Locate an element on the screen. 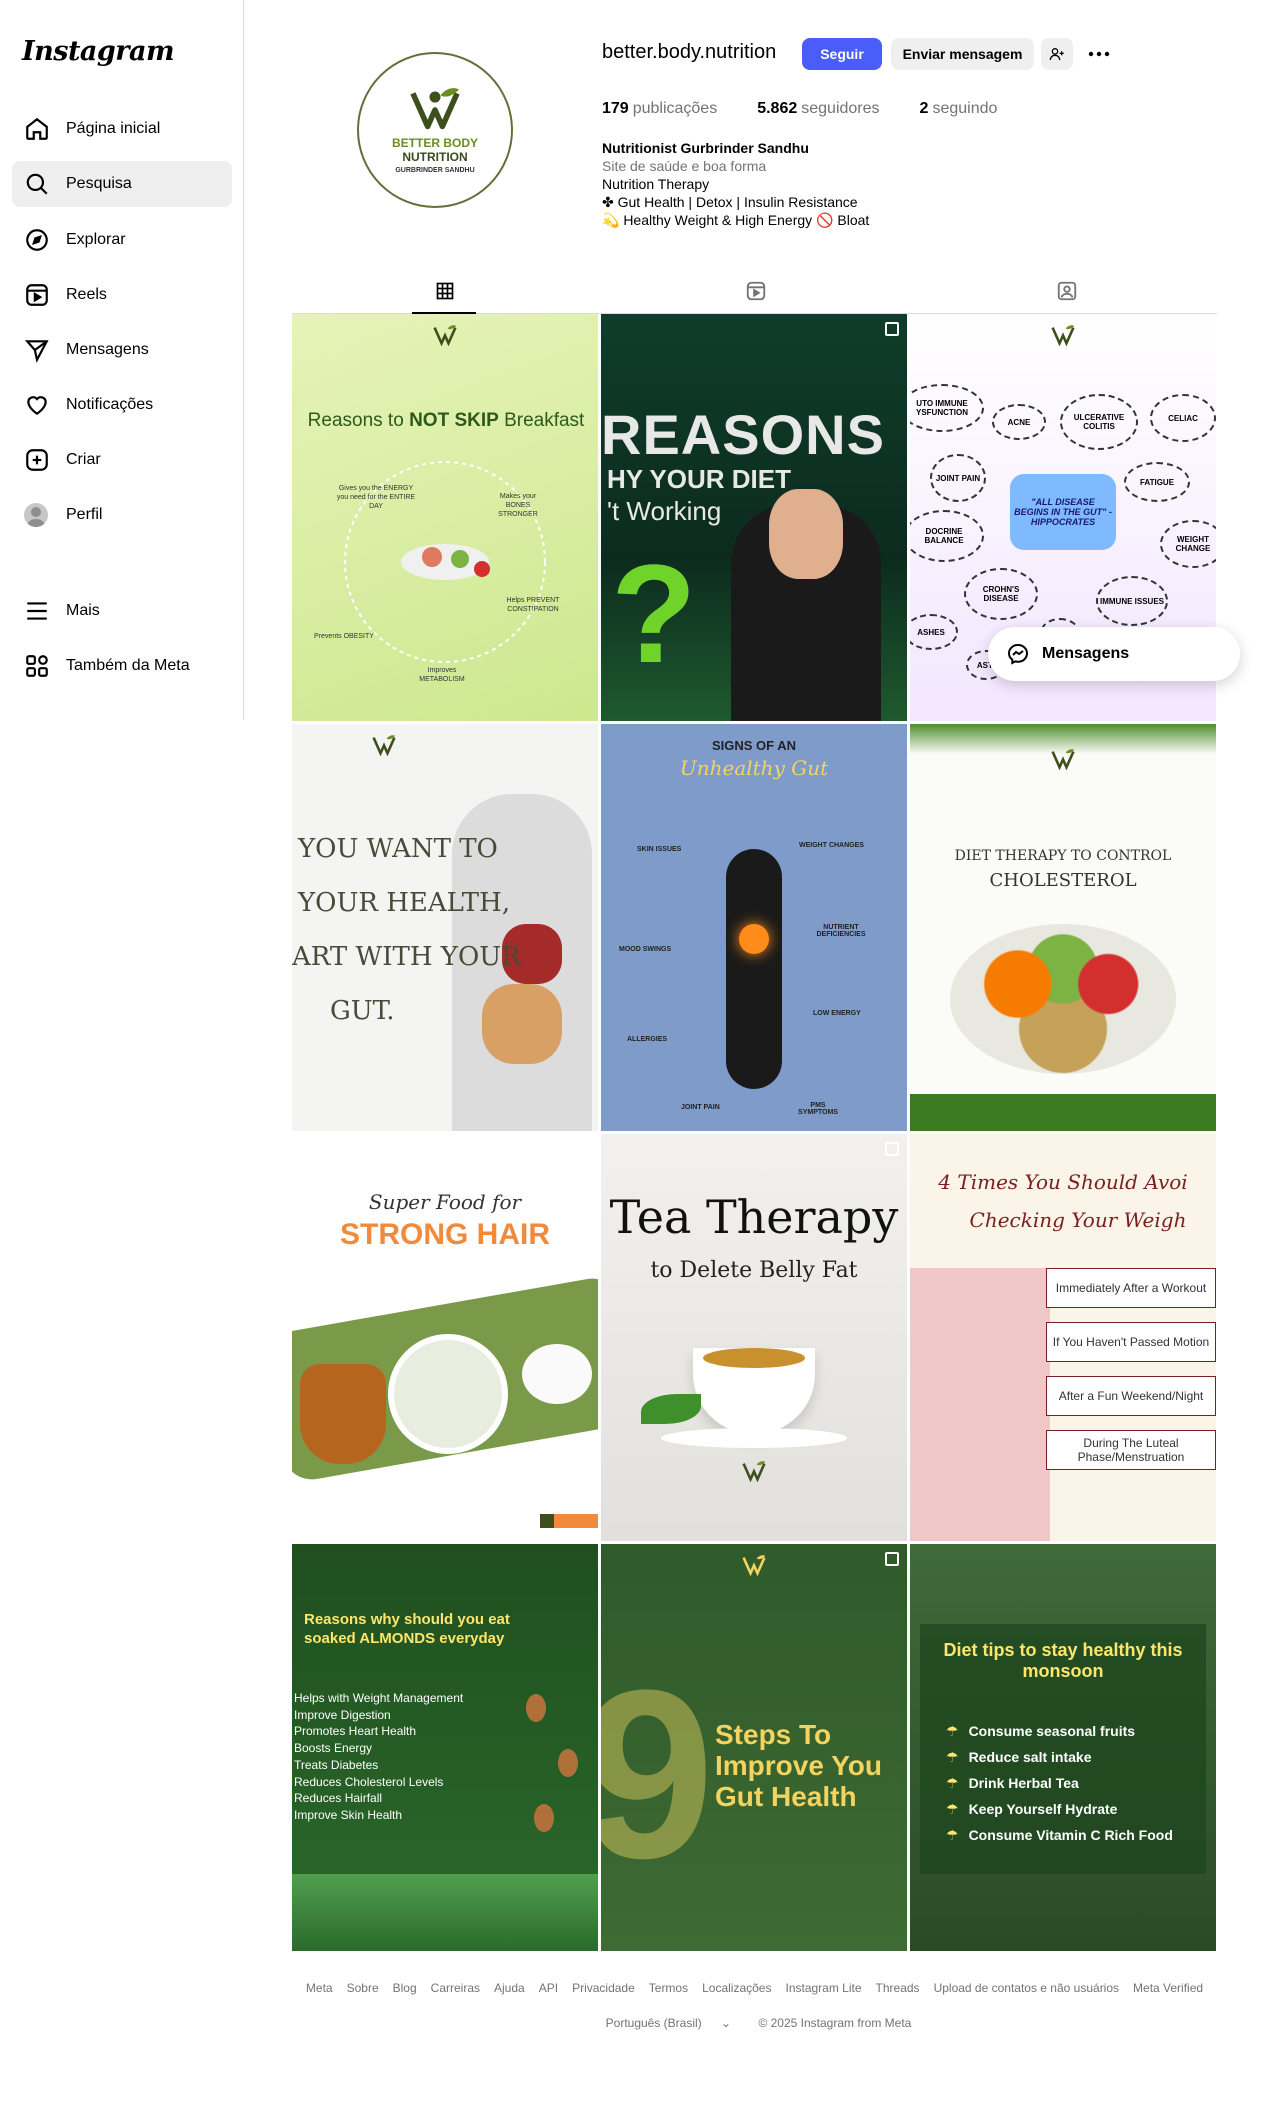 The height and width of the screenshot is (2109, 1265). sidebar-item-label: Também da Meta is located at coordinates (128, 665).